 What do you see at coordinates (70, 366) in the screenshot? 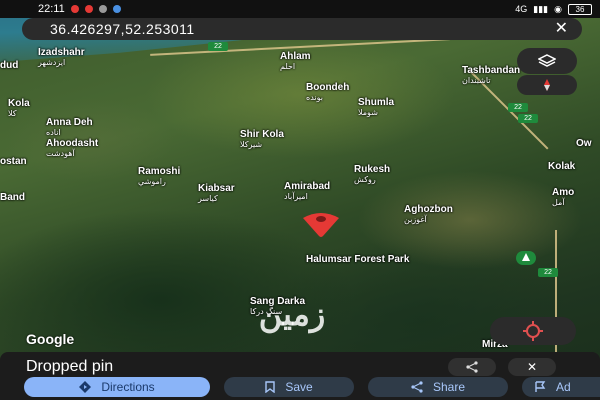
I see `sheet-title: Dropped pin` at bounding box center [70, 366].